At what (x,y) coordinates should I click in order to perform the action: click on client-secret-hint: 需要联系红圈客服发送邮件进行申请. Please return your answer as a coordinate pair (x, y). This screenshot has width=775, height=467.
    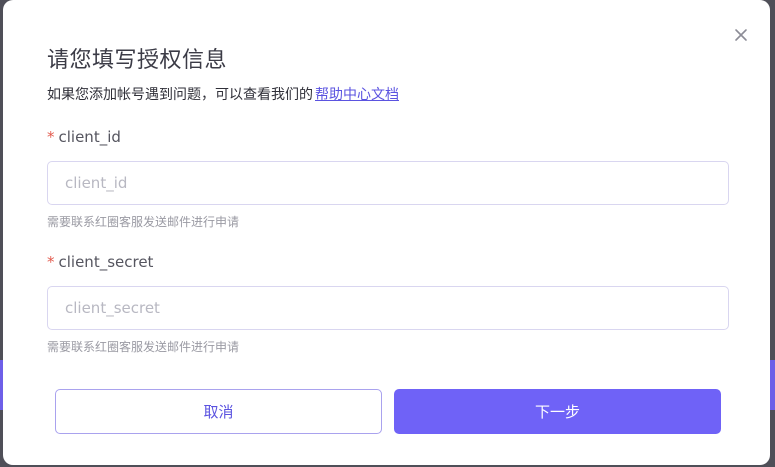
    Looking at the image, I should click on (143, 347).